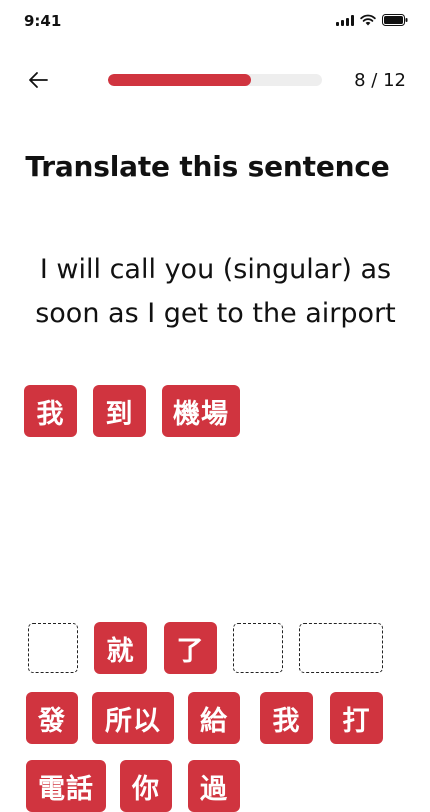  I want to click on word-tile: 了, so click(190, 648).